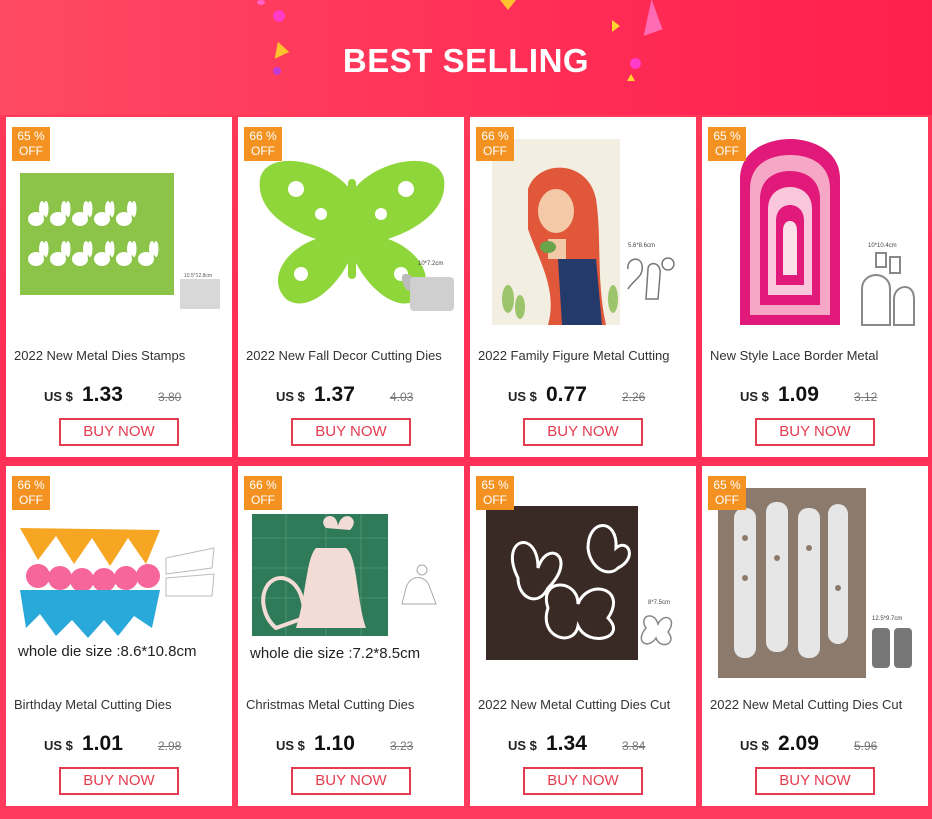  Describe the element at coordinates (430, 264) in the screenshot. I see `svg-text: 10*7.2cm` at that location.